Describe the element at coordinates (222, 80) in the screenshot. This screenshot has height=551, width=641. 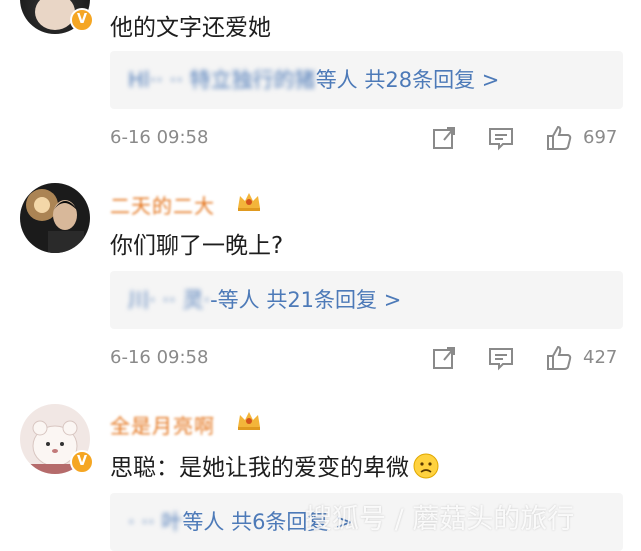
I see `reply-user-names: Hl·· ·· 特立独行的猪` at that location.